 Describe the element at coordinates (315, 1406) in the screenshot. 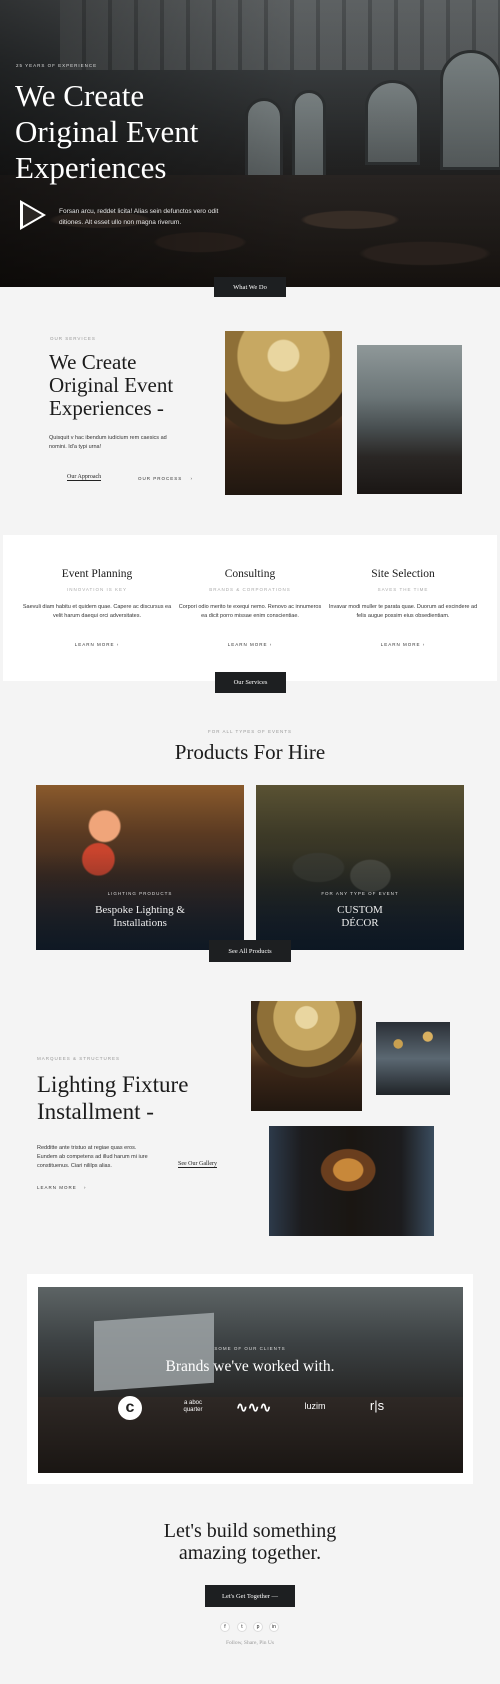

I see `client-logo-luzim: luzim` at that location.